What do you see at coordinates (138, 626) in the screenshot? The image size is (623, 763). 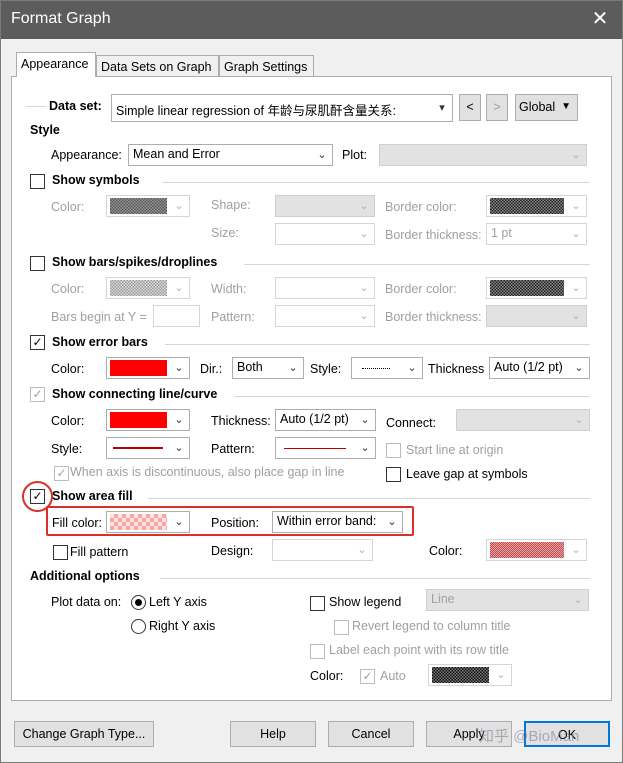 I see `right-axis-radio` at bounding box center [138, 626].